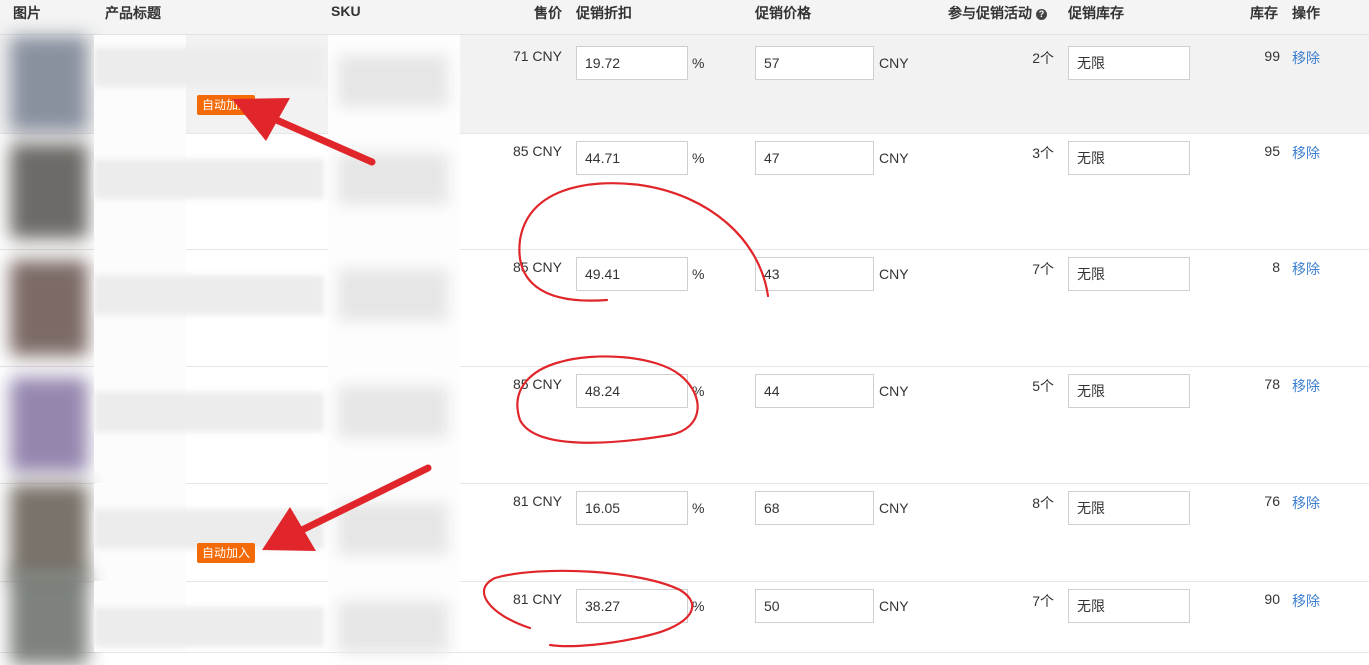  Describe the element at coordinates (604, 13) in the screenshot. I see `col-header-discount: 促销折扣` at that location.